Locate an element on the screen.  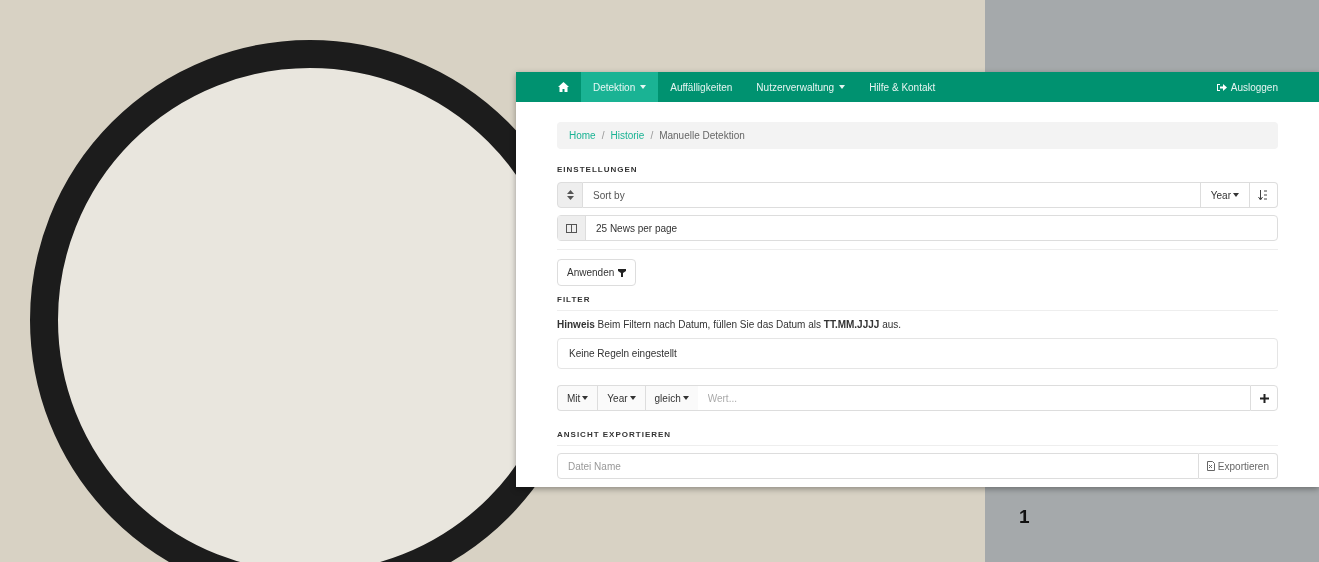
file-name-field: Datei Name is located at coordinates (878, 466).